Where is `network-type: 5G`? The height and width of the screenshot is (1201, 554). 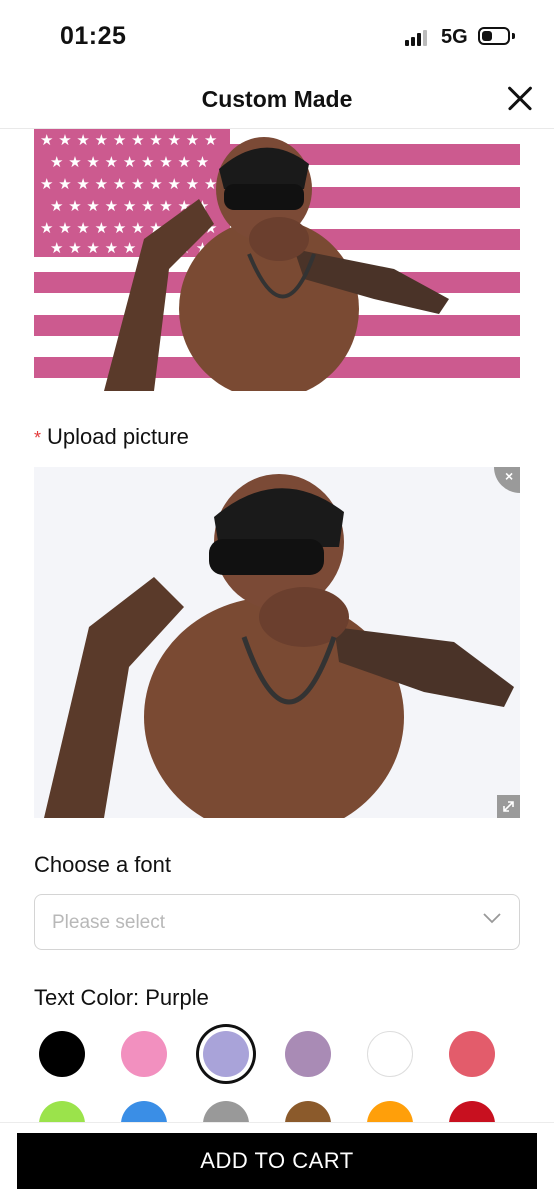
network-type: 5G is located at coordinates (454, 37).